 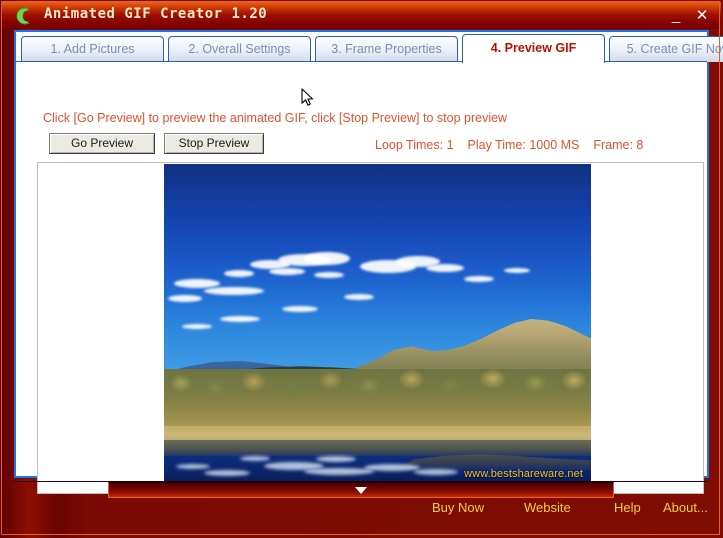 What do you see at coordinates (702, 16) in the screenshot?
I see `close-button: ✕` at bounding box center [702, 16].